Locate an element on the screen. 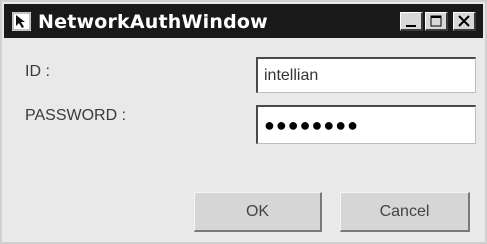  id-input is located at coordinates (366, 75).